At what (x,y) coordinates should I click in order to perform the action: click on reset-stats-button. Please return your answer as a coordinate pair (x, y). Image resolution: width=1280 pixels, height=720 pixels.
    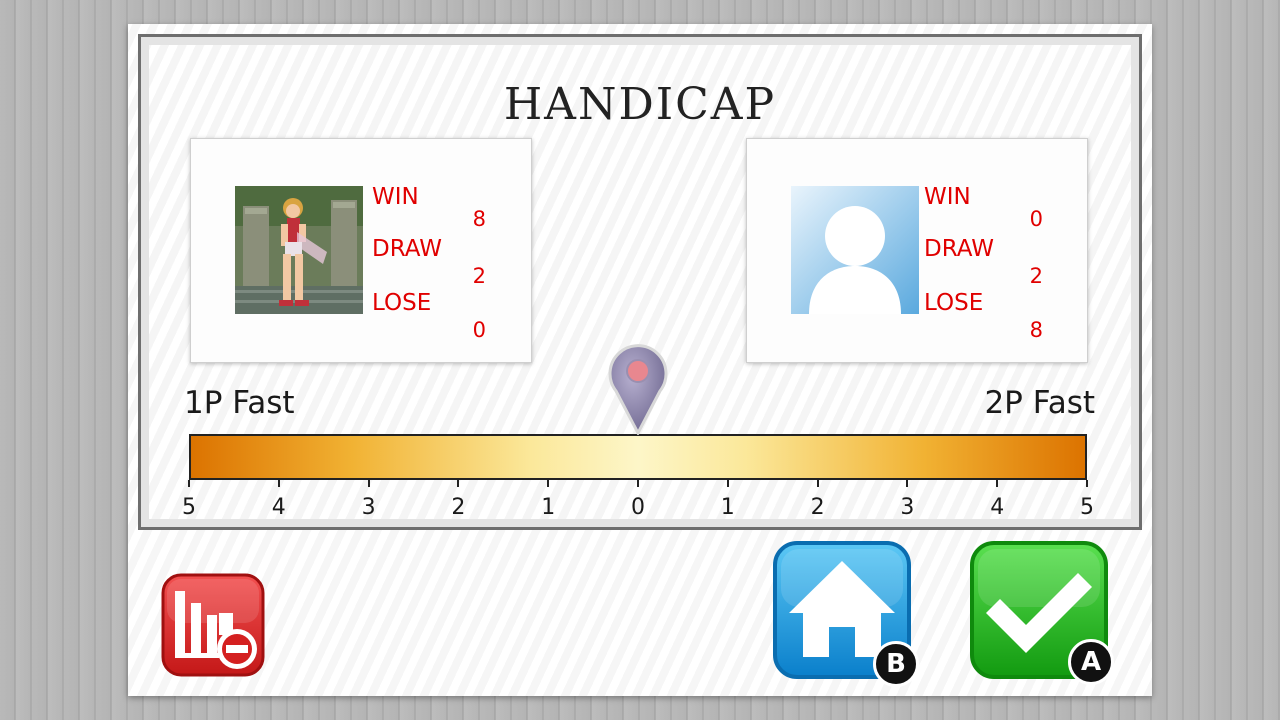
    Looking at the image, I should click on (213, 625).